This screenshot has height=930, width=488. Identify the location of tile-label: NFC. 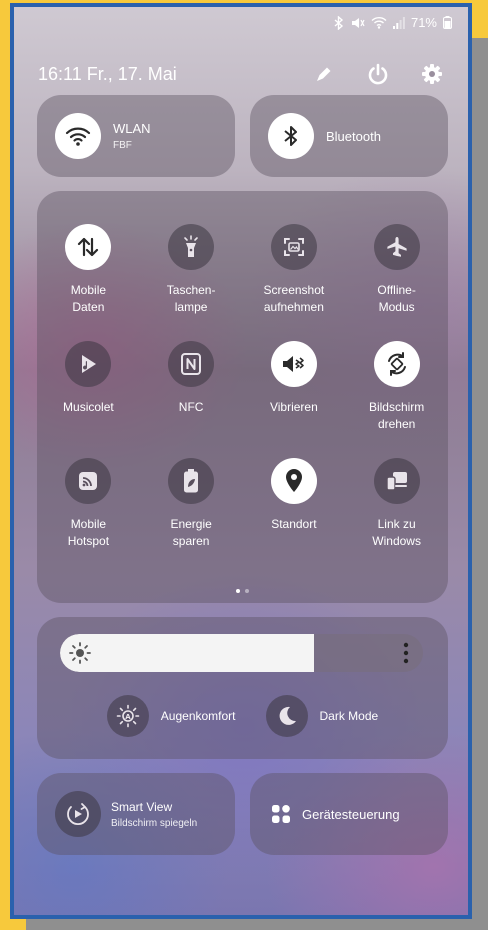
(191, 407).